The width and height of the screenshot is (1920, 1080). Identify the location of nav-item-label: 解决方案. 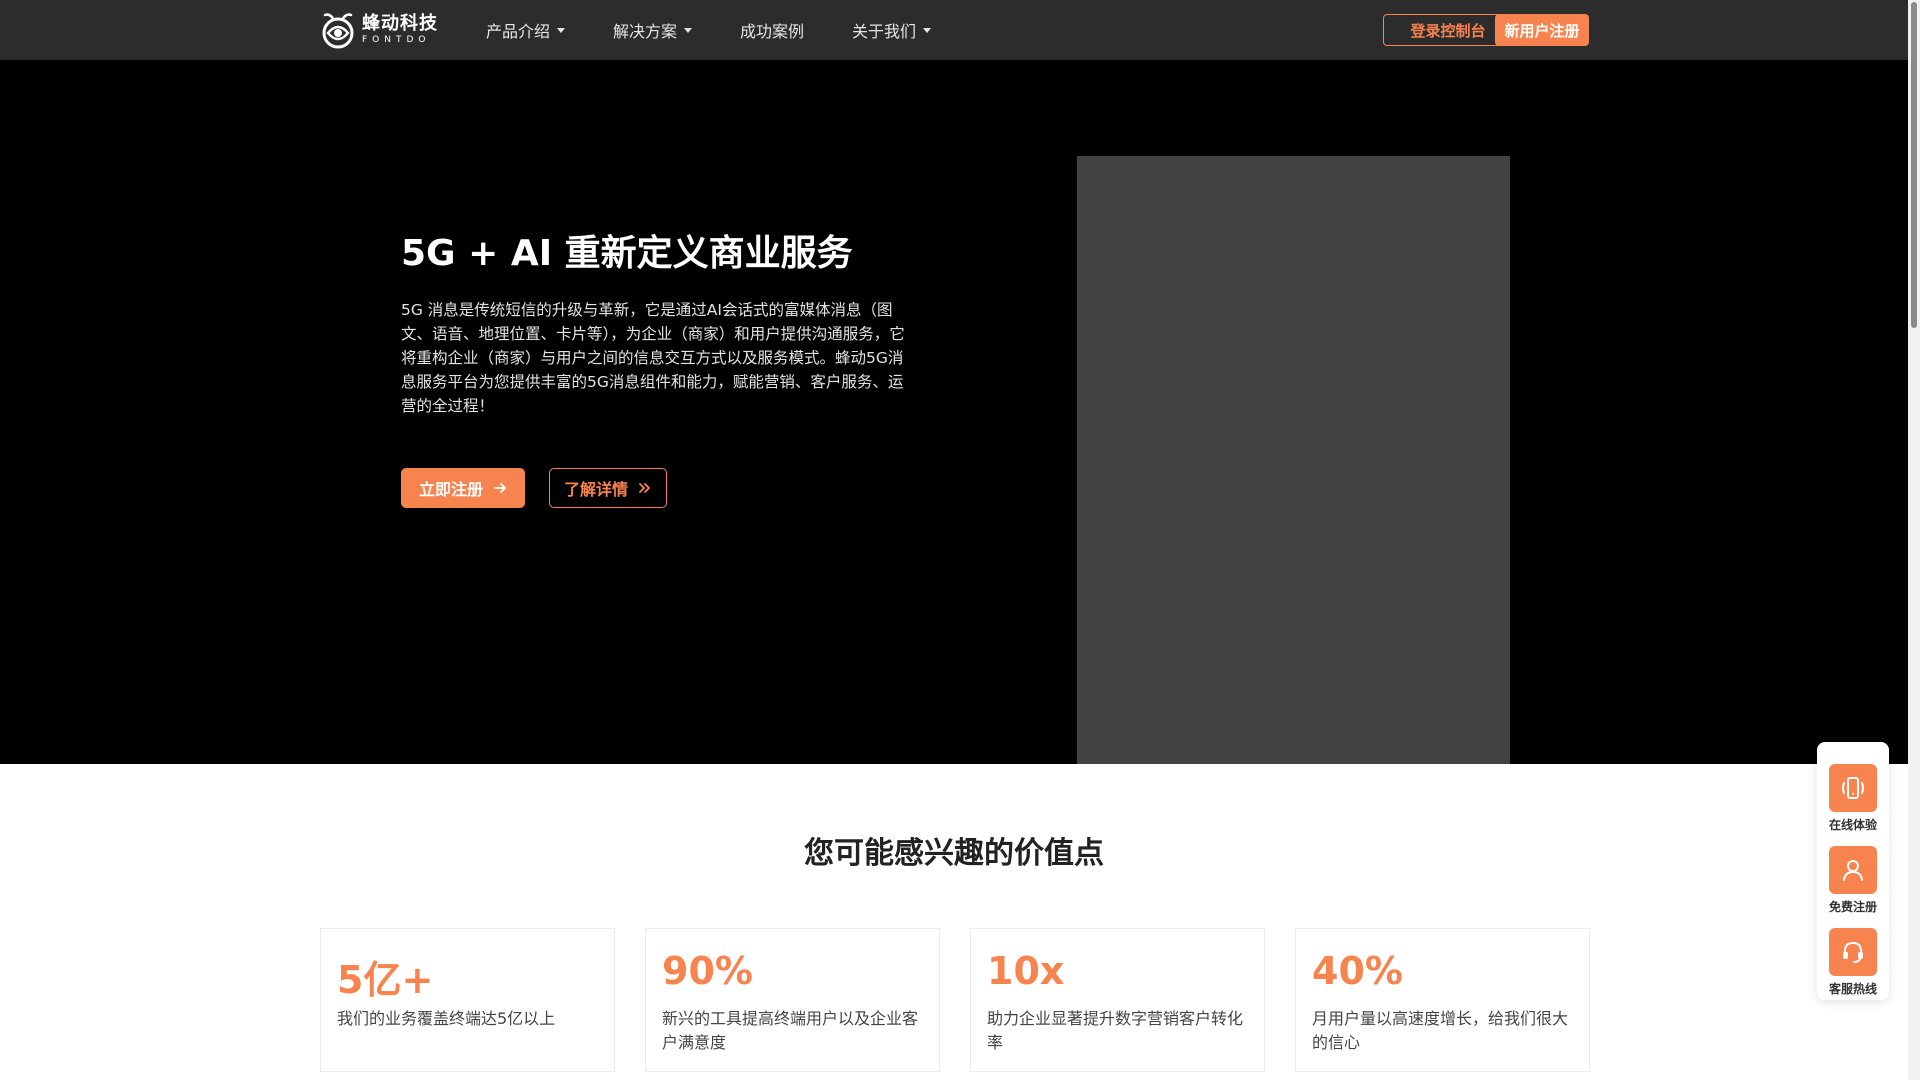
(645, 31).